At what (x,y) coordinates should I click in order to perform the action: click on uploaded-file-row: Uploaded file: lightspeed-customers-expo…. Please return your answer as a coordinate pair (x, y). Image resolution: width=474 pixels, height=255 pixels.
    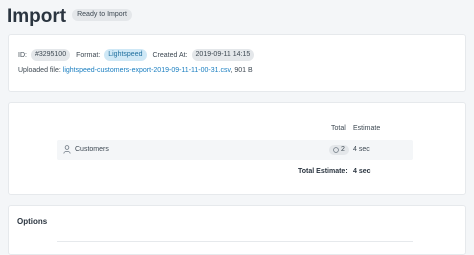
    Looking at the image, I should click on (135, 70).